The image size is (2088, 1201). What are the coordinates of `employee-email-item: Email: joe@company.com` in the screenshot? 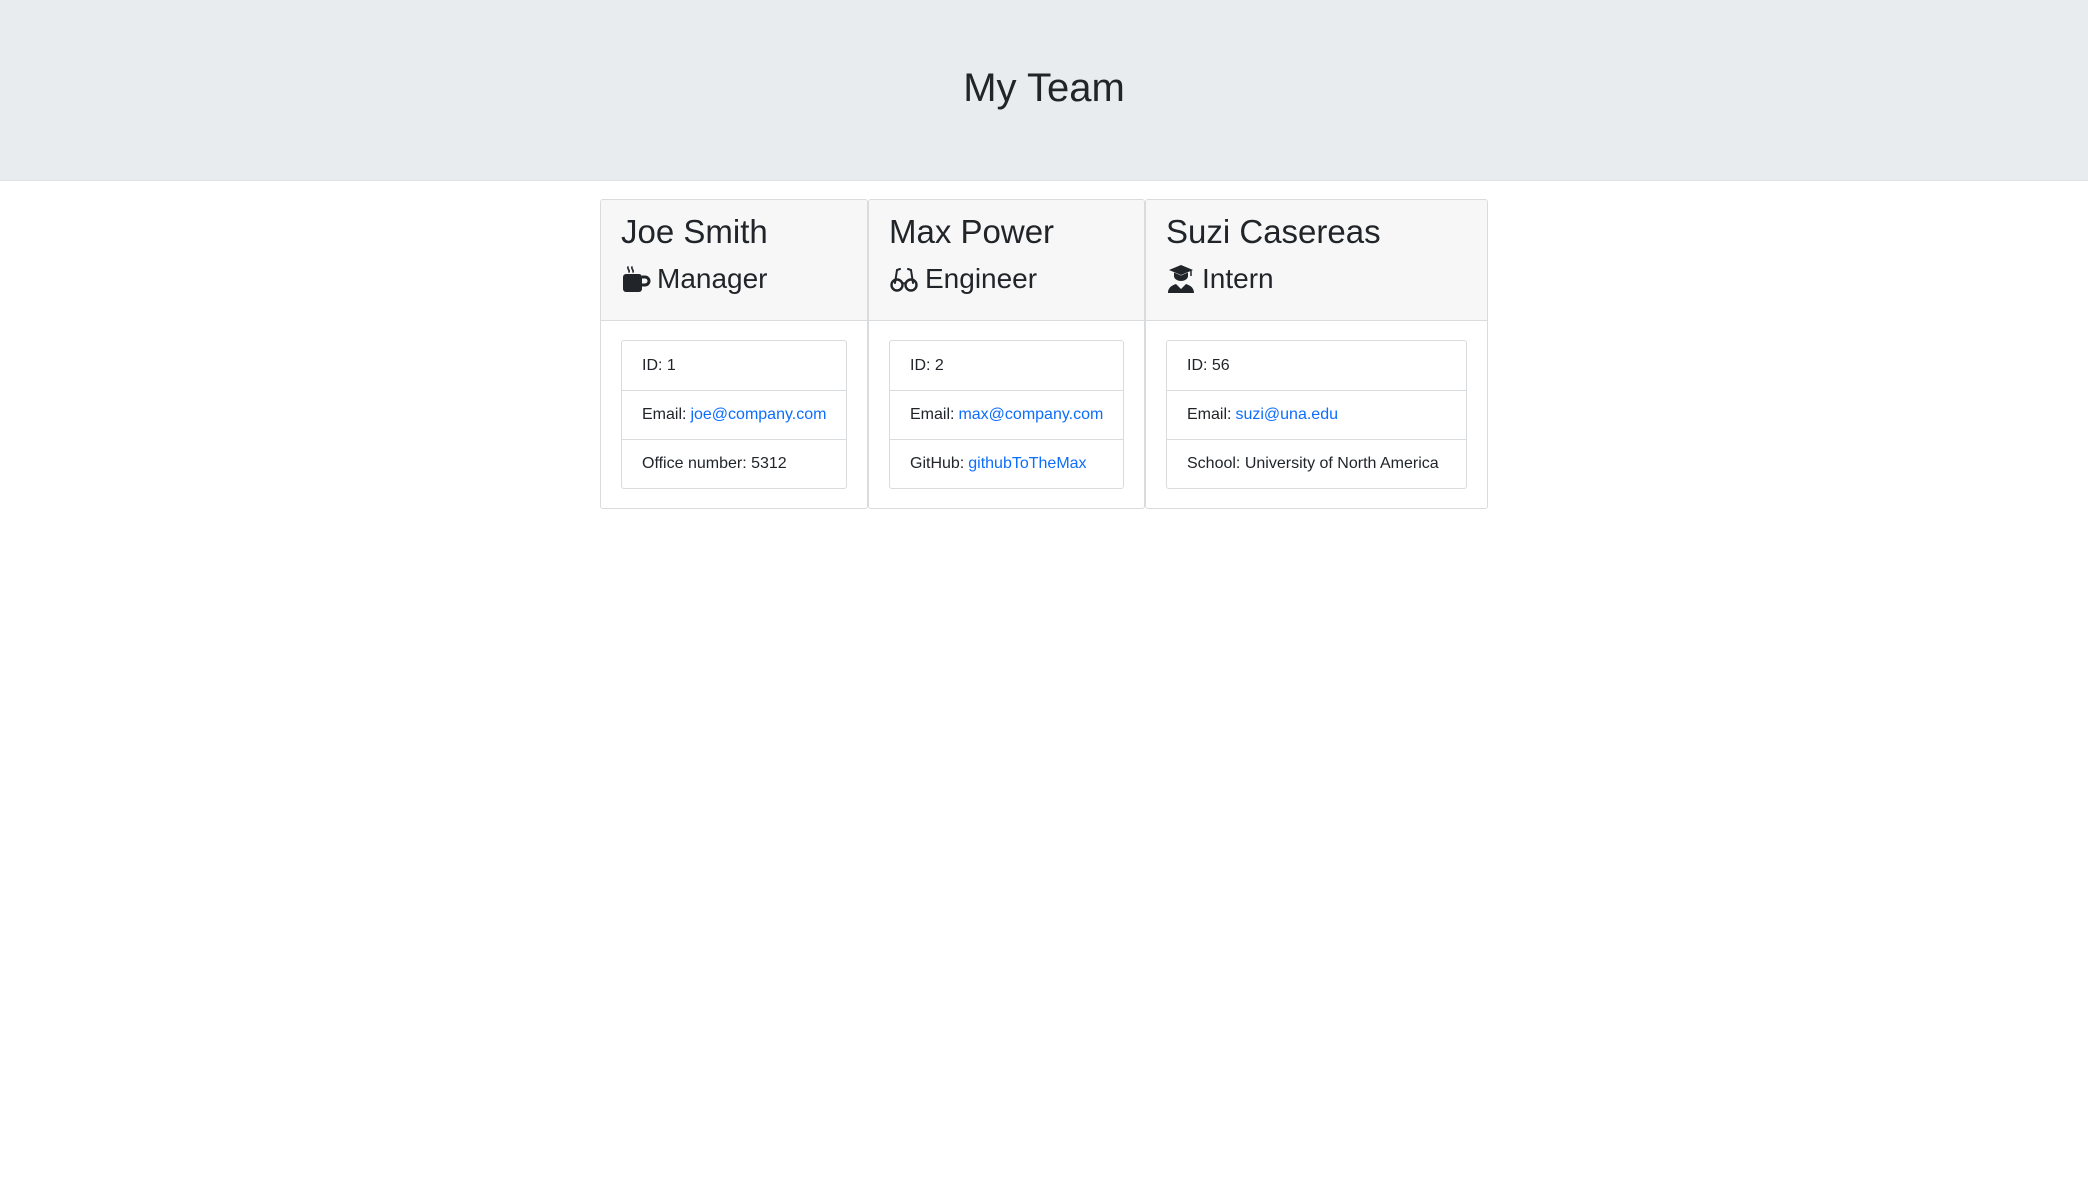 It's located at (734, 414).